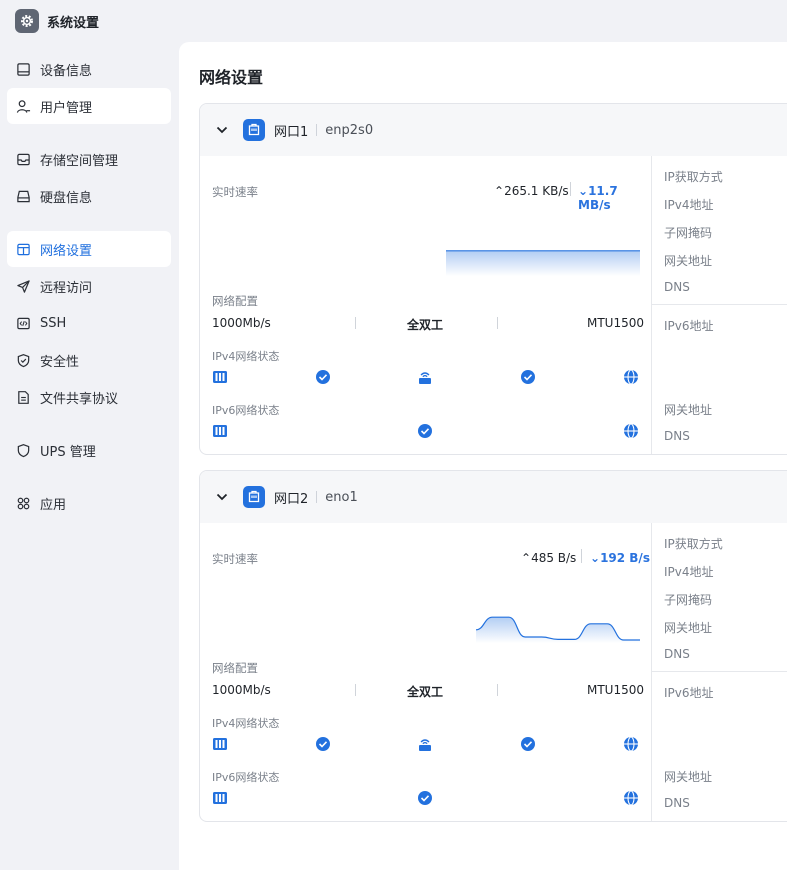  What do you see at coordinates (23, 450) in the screenshot?
I see `shield-icon` at bounding box center [23, 450].